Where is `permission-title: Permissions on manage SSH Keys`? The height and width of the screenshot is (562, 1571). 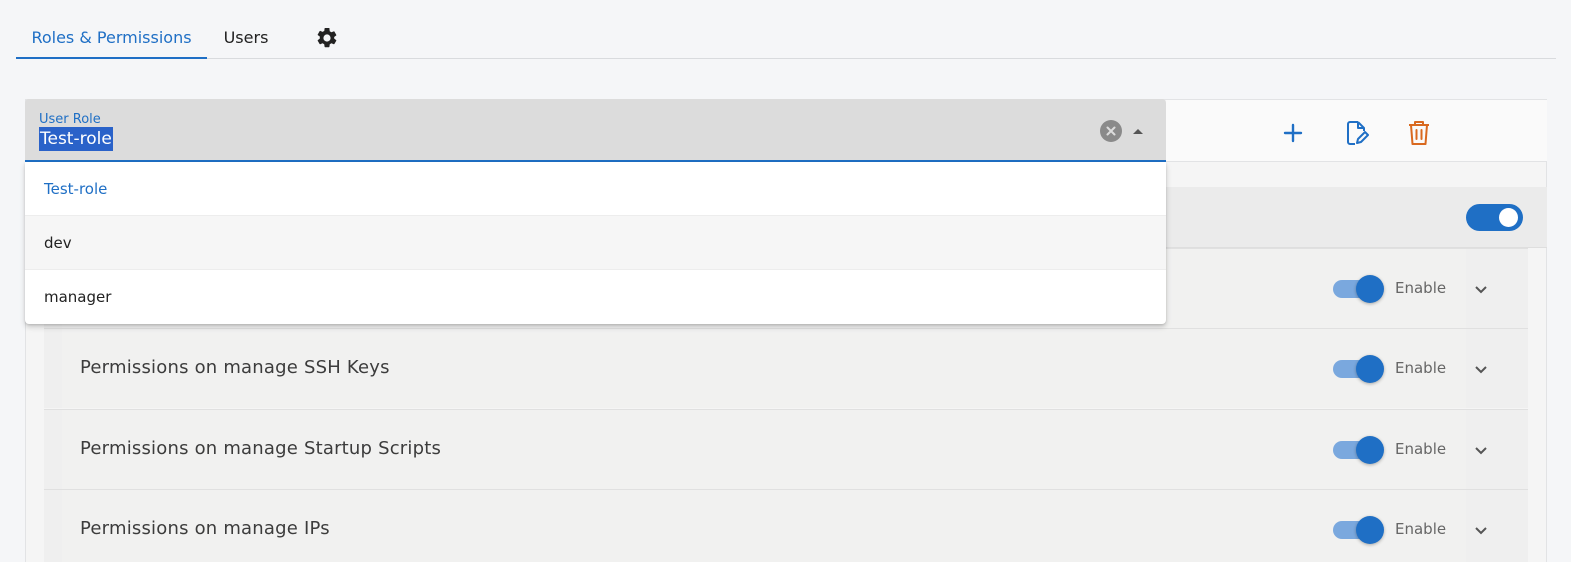
permission-title: Permissions on manage SSH Keys is located at coordinates (235, 367).